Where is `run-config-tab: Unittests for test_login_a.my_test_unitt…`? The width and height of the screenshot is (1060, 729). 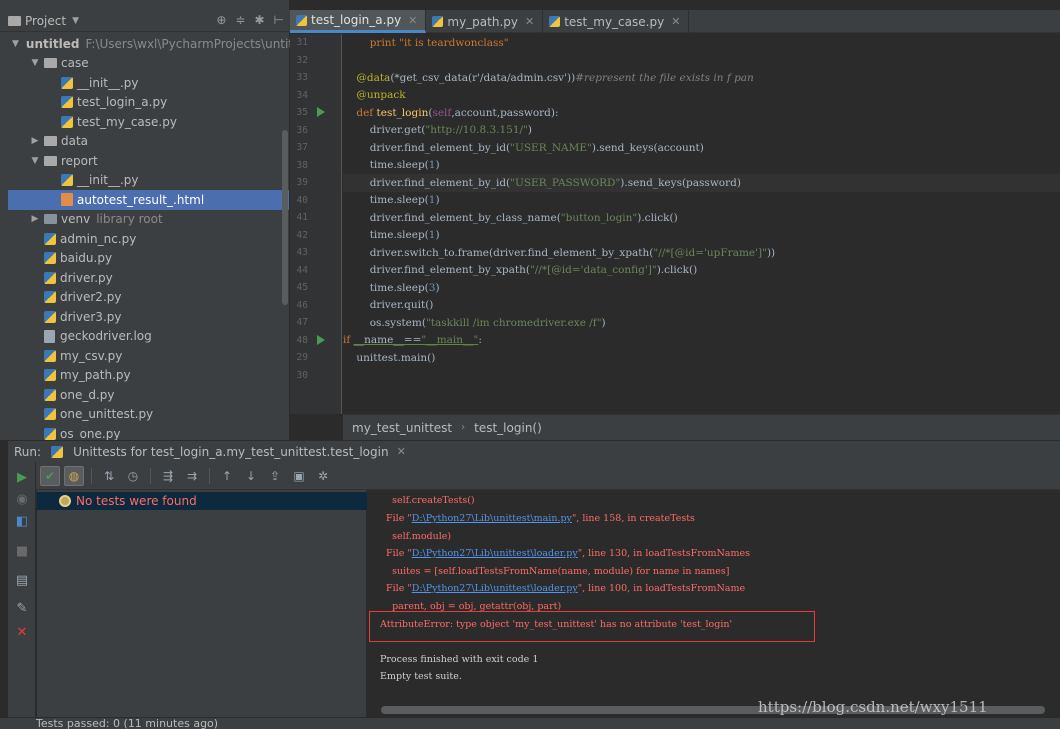
run-config-tab: Unittests for test_login_a.my_test_unitt… is located at coordinates (231, 452).